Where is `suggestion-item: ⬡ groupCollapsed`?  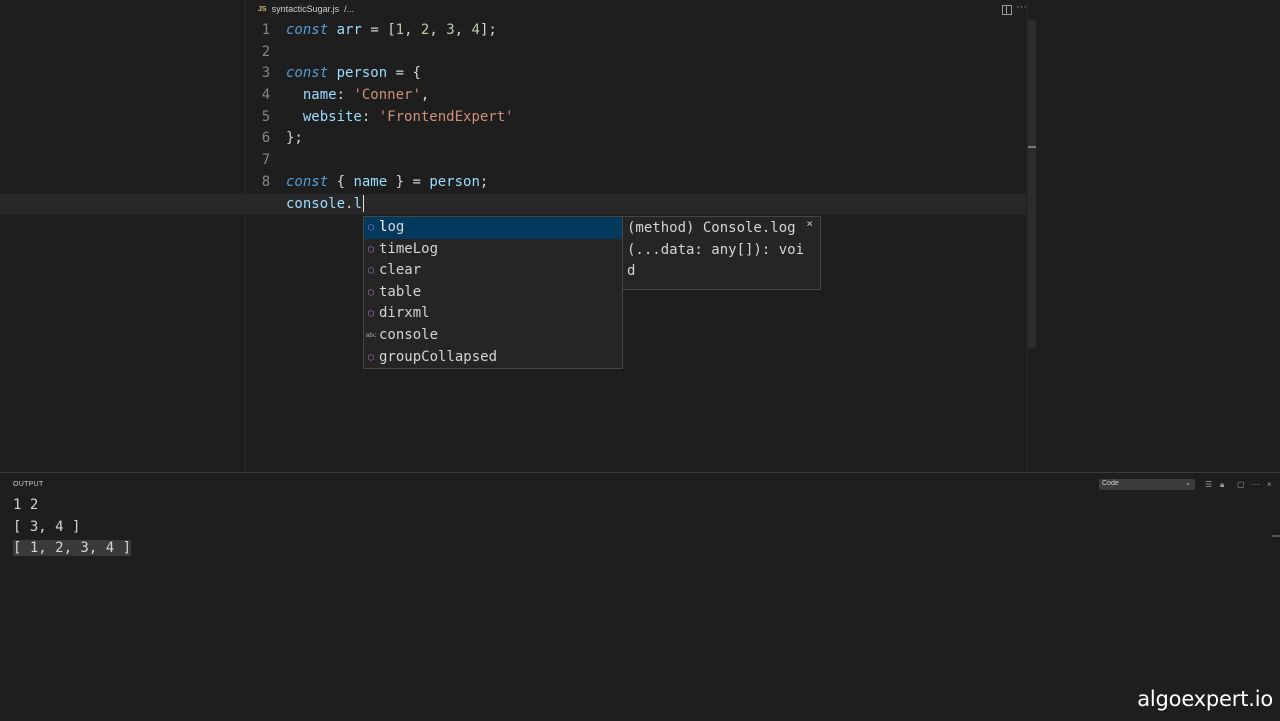 suggestion-item: ⬡ groupCollapsed is located at coordinates (493, 358).